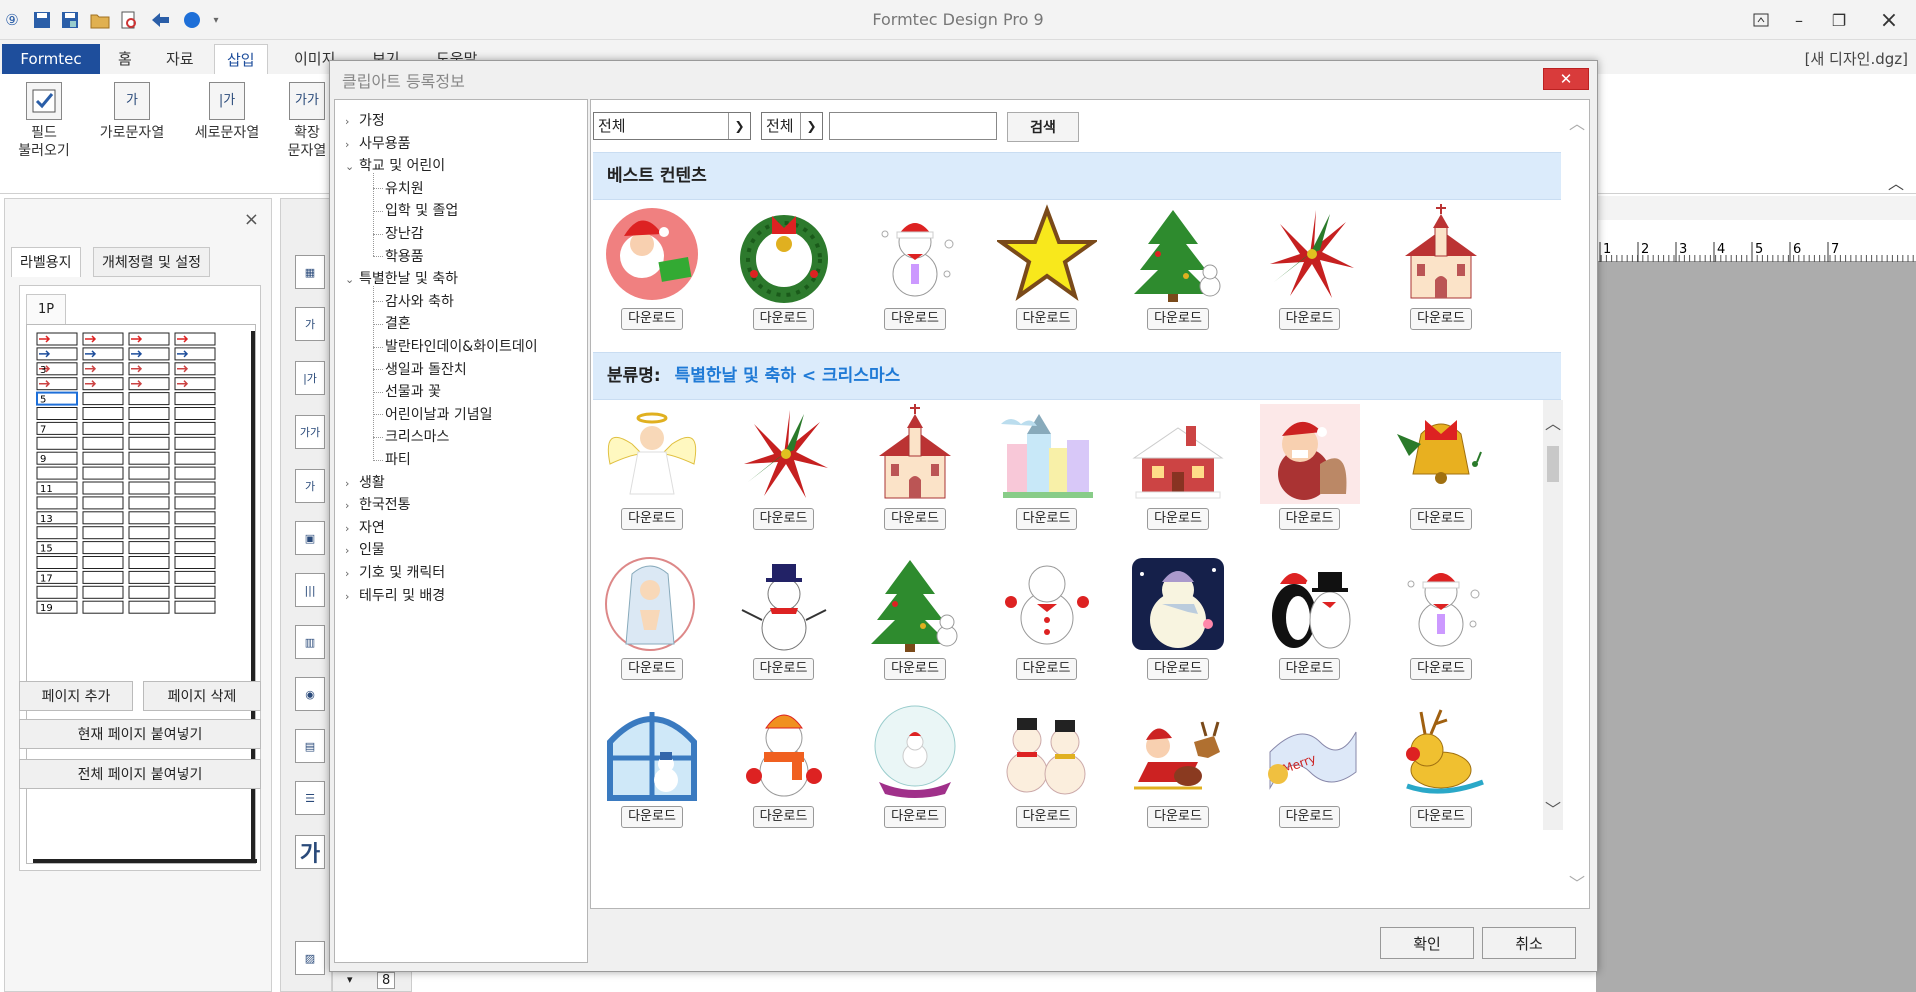  I want to click on restore-icon: ❐, so click(1839, 20).